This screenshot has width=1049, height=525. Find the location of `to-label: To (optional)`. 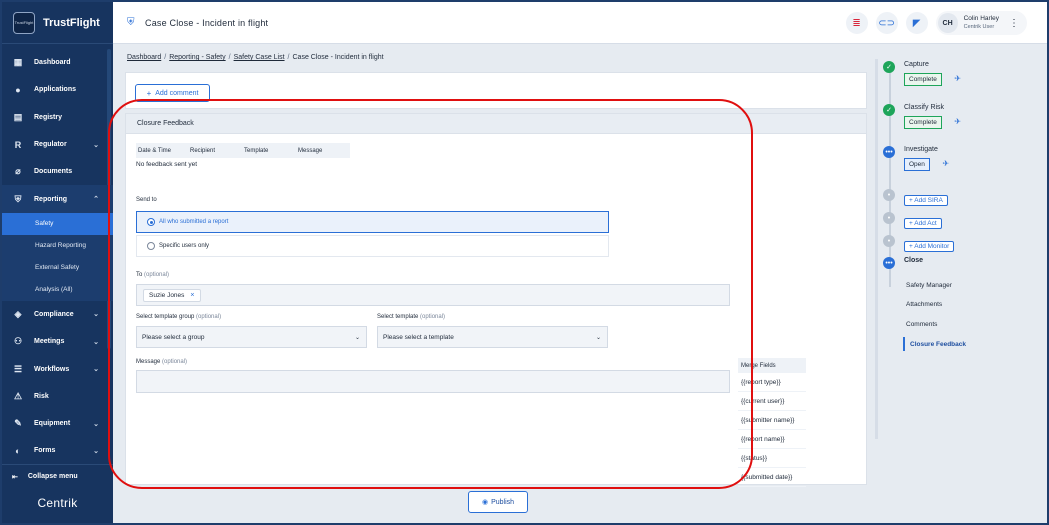

to-label: To (optional) is located at coordinates (152, 275).